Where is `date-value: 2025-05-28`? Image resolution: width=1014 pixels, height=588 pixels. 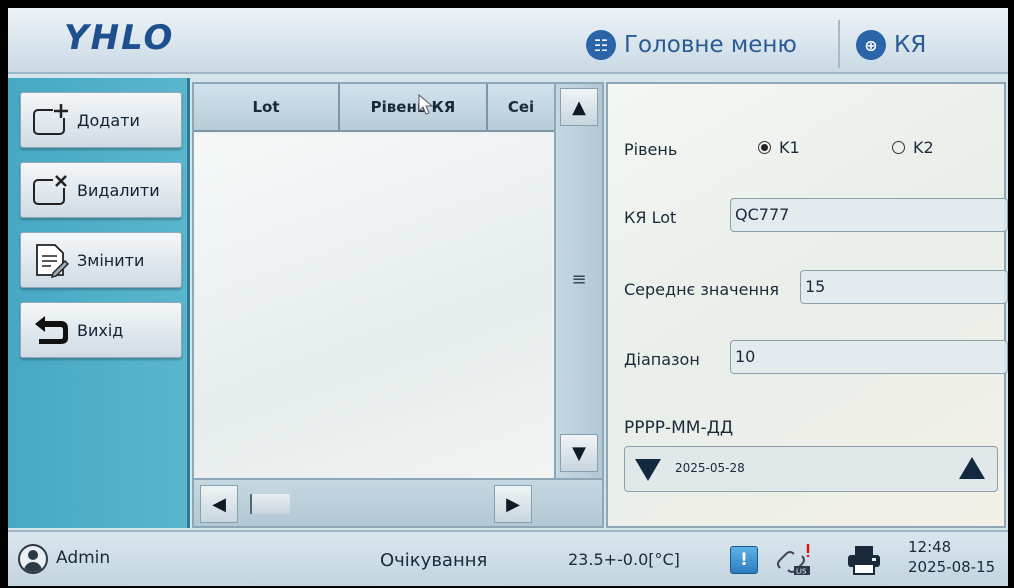 date-value: 2025-05-28 is located at coordinates (710, 468).